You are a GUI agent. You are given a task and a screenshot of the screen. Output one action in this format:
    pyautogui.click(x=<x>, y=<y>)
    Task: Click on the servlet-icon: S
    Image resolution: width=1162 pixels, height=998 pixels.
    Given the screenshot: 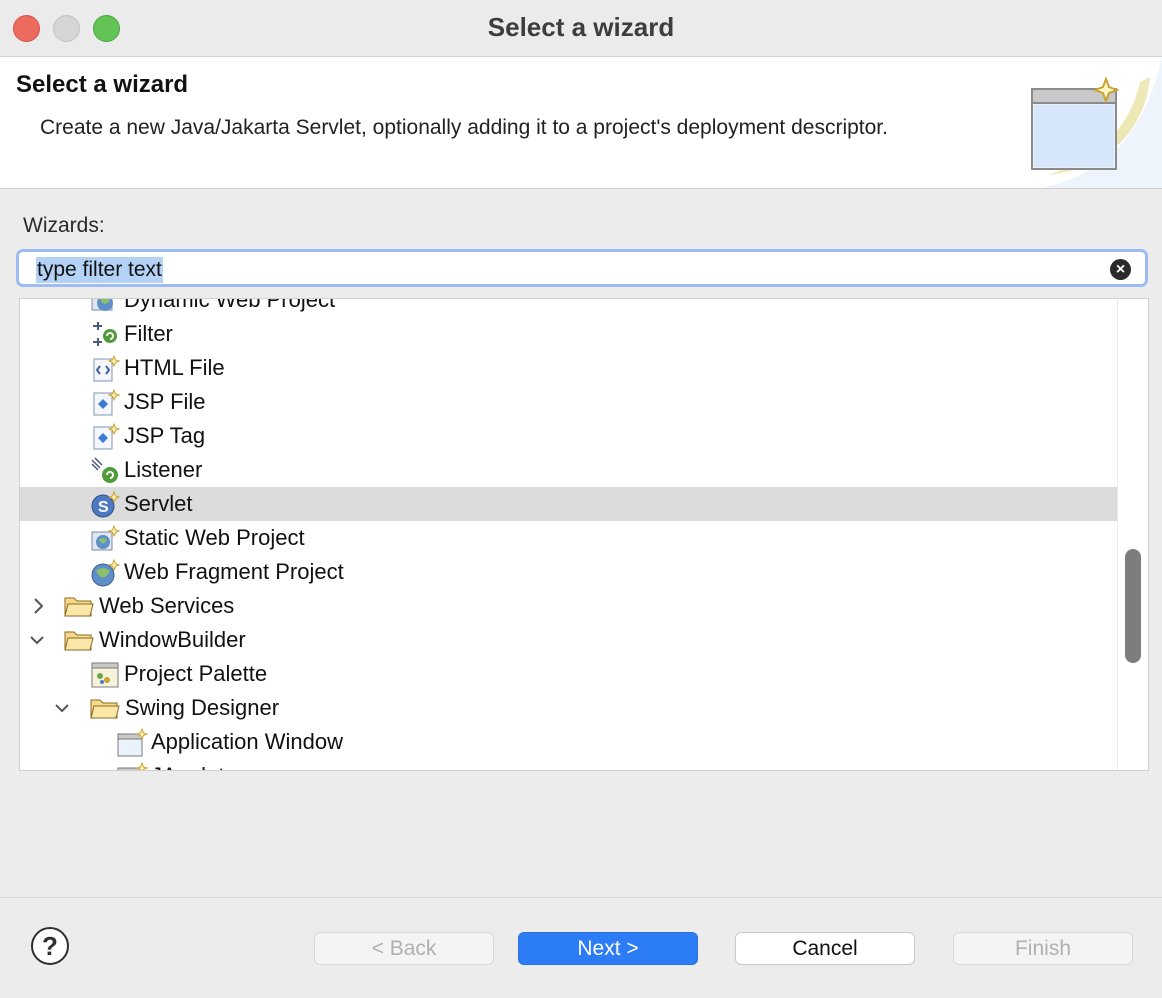 What is the action you would take?
    pyautogui.click(x=105, y=504)
    